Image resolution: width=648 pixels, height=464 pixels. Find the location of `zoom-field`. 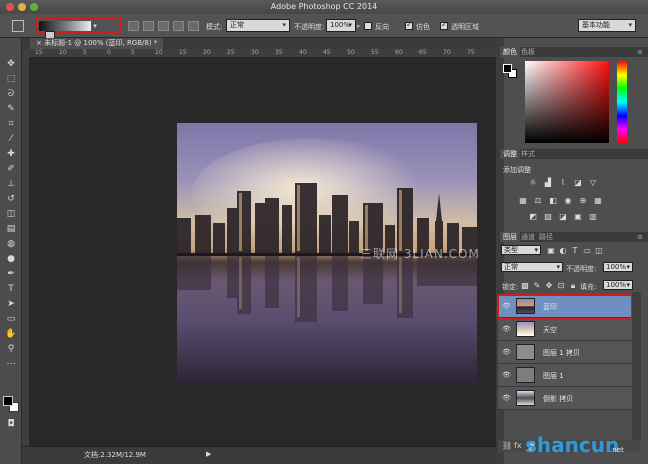

zoom-field is located at coordinates (48, 456).